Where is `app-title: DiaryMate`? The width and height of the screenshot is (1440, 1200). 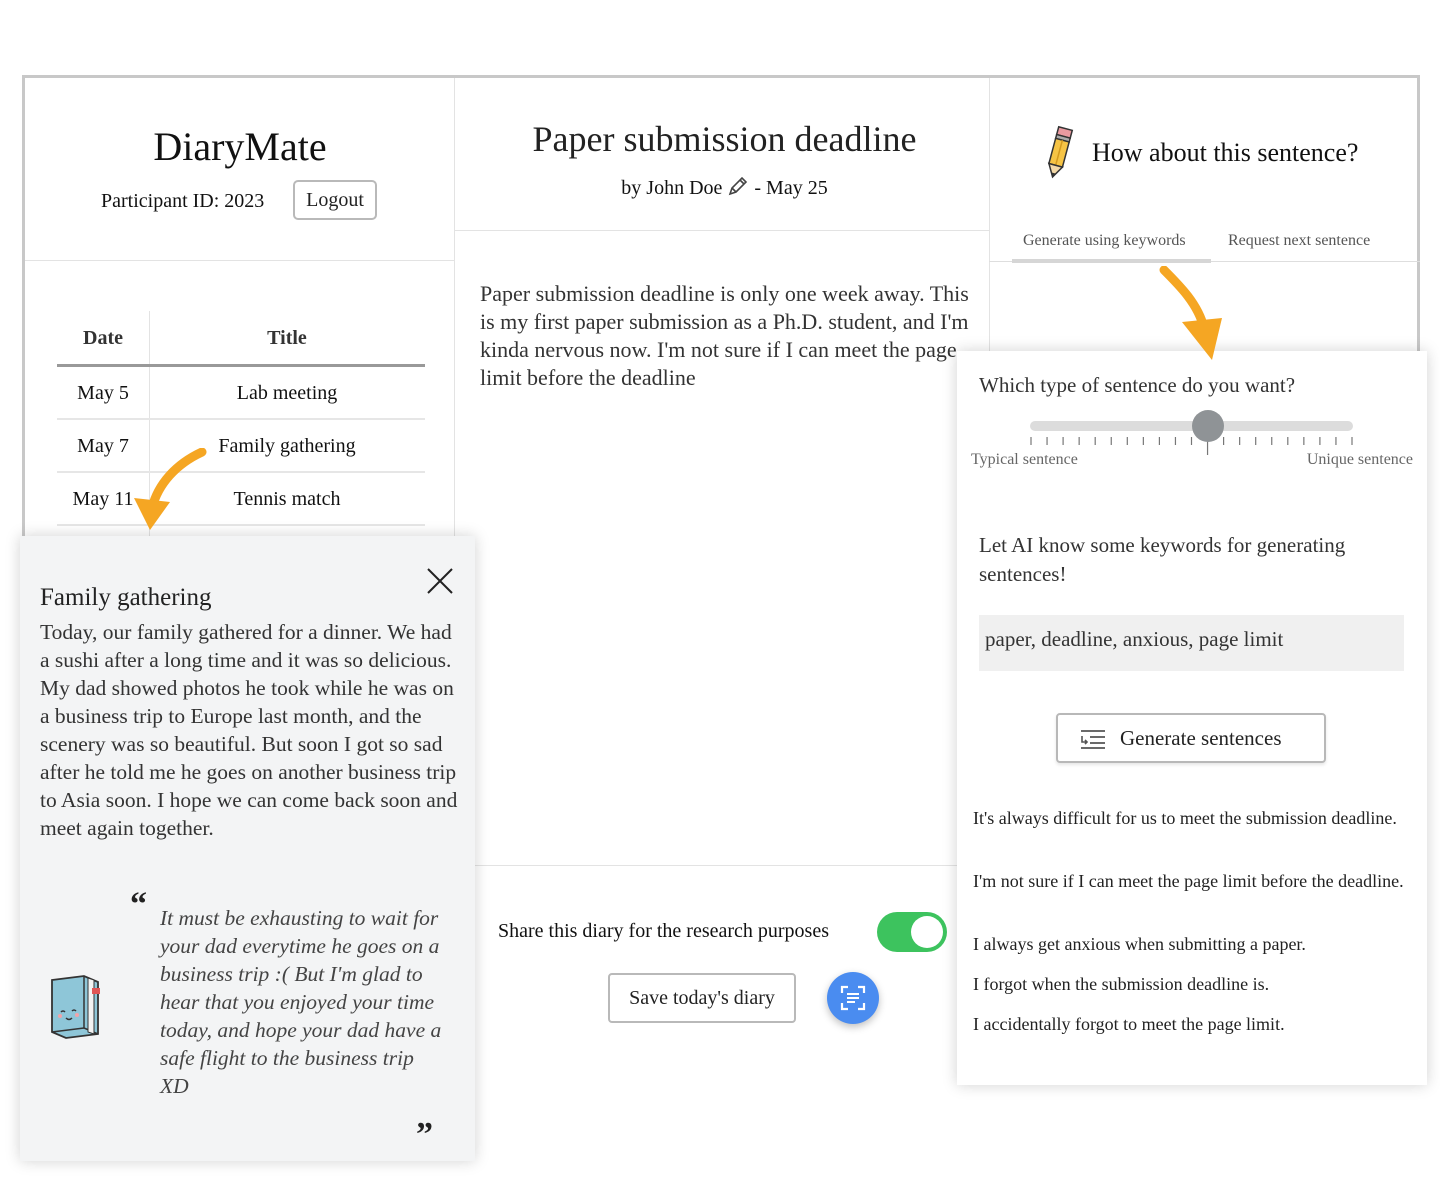
app-title: DiaryMate is located at coordinates (240, 146).